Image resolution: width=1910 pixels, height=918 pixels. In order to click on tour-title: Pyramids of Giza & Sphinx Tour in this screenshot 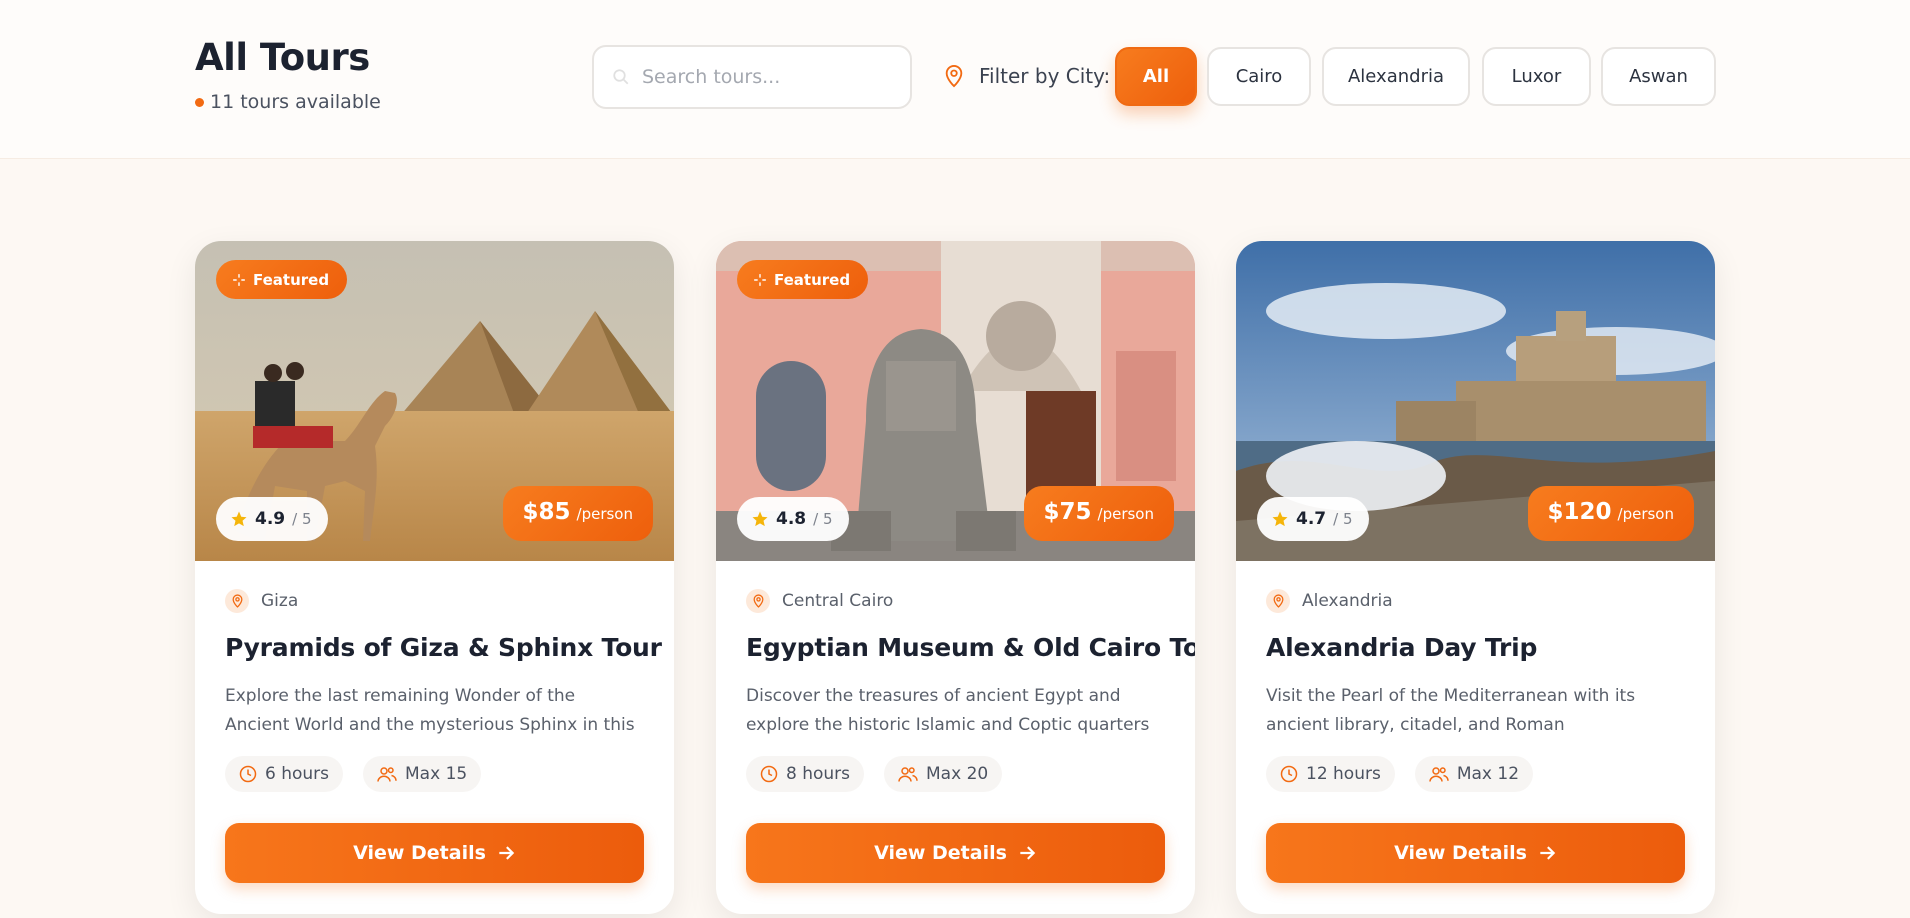, I will do `click(443, 647)`.